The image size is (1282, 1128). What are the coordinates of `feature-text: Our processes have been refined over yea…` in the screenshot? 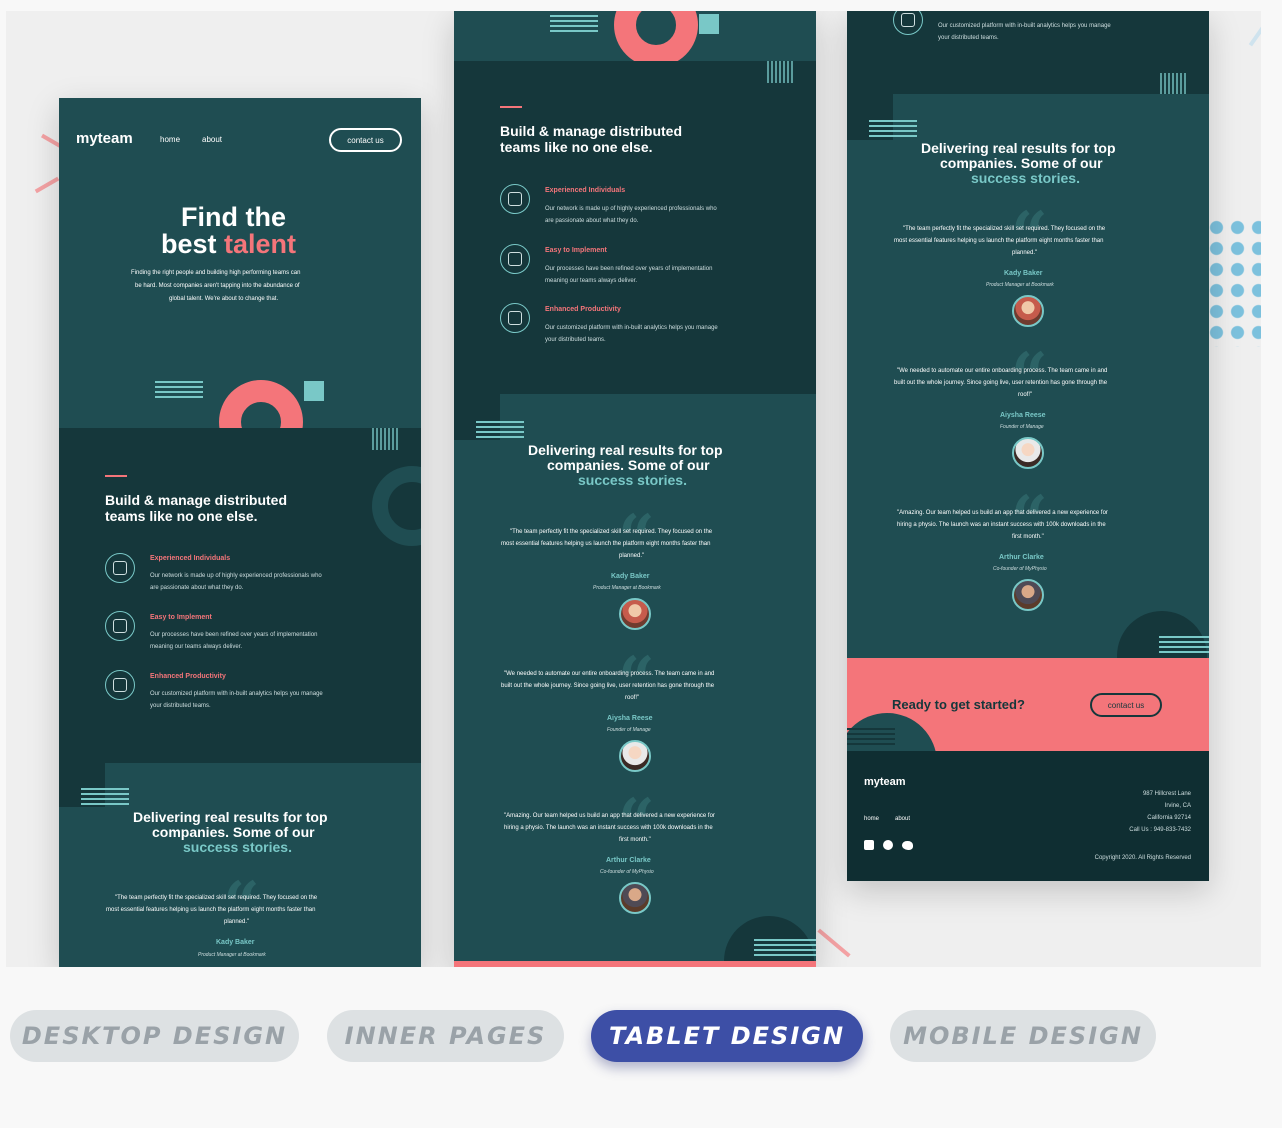 It's located at (629, 269).